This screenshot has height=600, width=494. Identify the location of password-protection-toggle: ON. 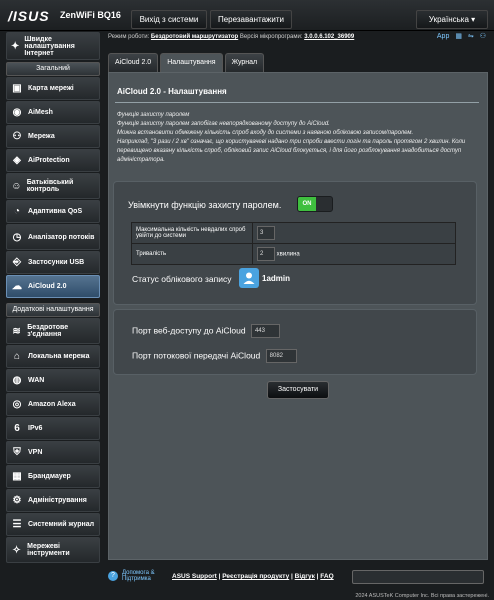
(315, 204).